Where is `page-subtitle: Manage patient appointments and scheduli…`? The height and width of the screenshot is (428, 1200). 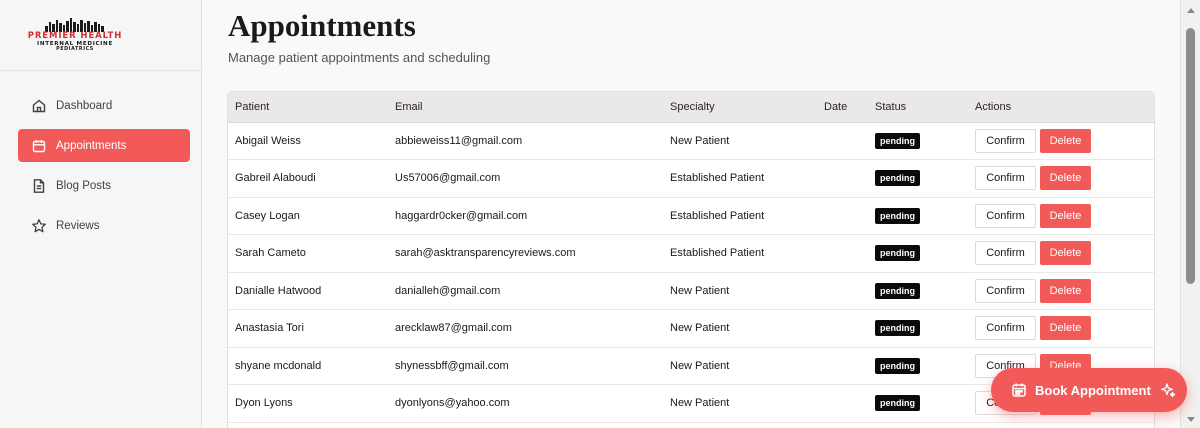 page-subtitle: Manage patient appointments and scheduli… is located at coordinates (359, 57).